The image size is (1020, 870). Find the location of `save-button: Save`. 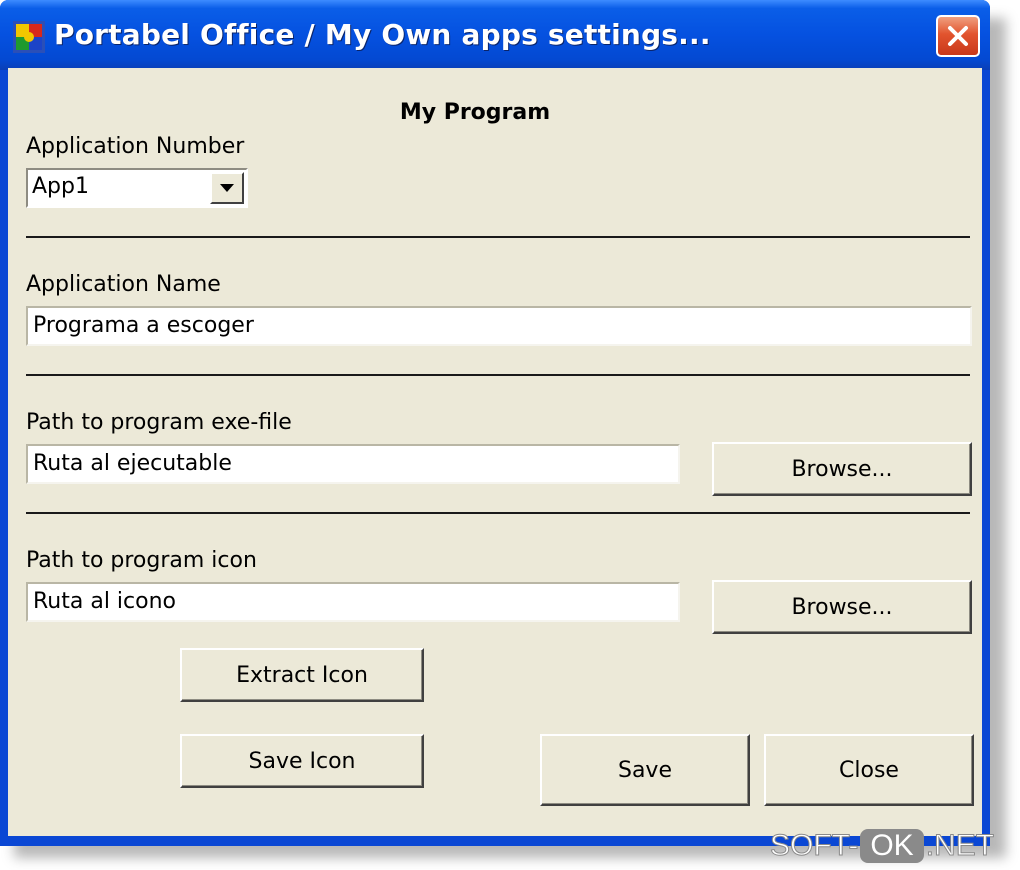

save-button: Save is located at coordinates (645, 770).